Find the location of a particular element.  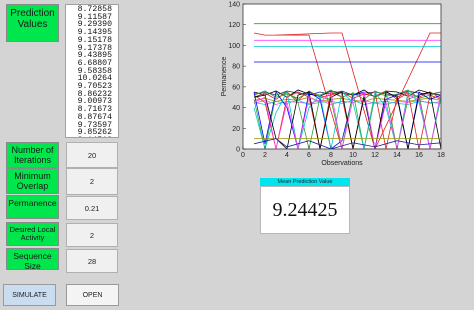

x-tick-label: 4 is located at coordinates (287, 155).